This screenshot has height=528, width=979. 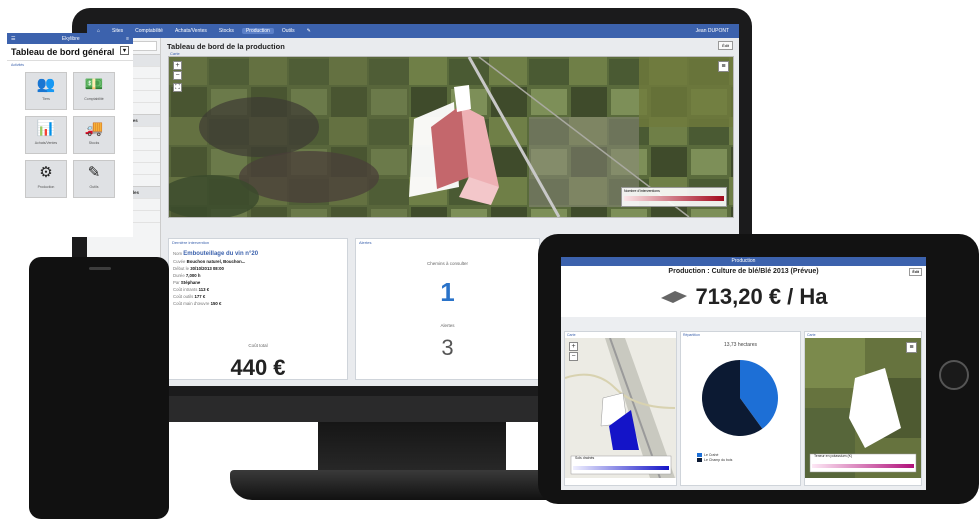 I want to click on info-row: Par Stéphane, so click(x=258, y=282).